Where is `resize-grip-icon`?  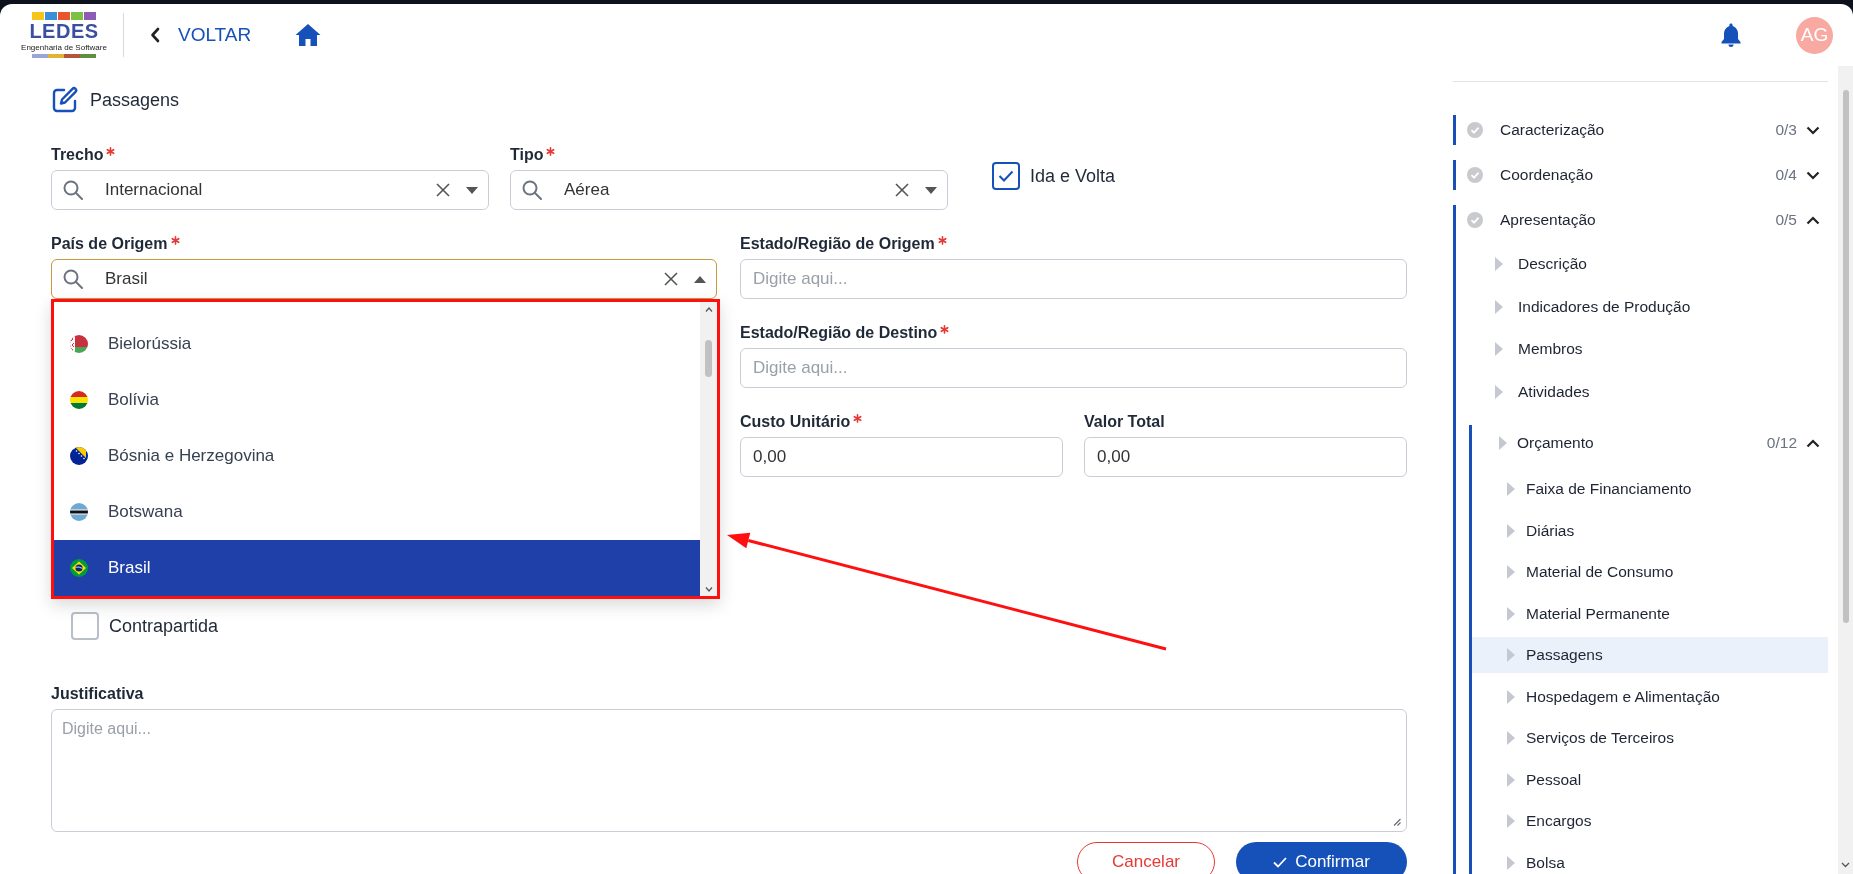
resize-grip-icon is located at coordinates (1397, 822).